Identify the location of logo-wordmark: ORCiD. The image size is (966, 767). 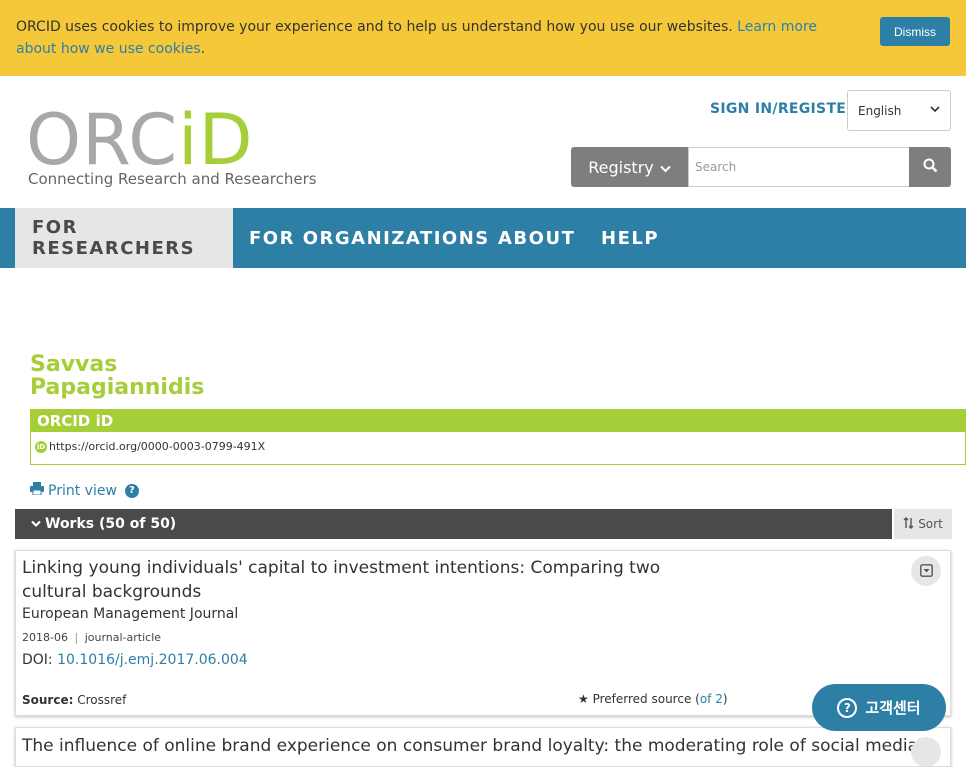
(140, 140).